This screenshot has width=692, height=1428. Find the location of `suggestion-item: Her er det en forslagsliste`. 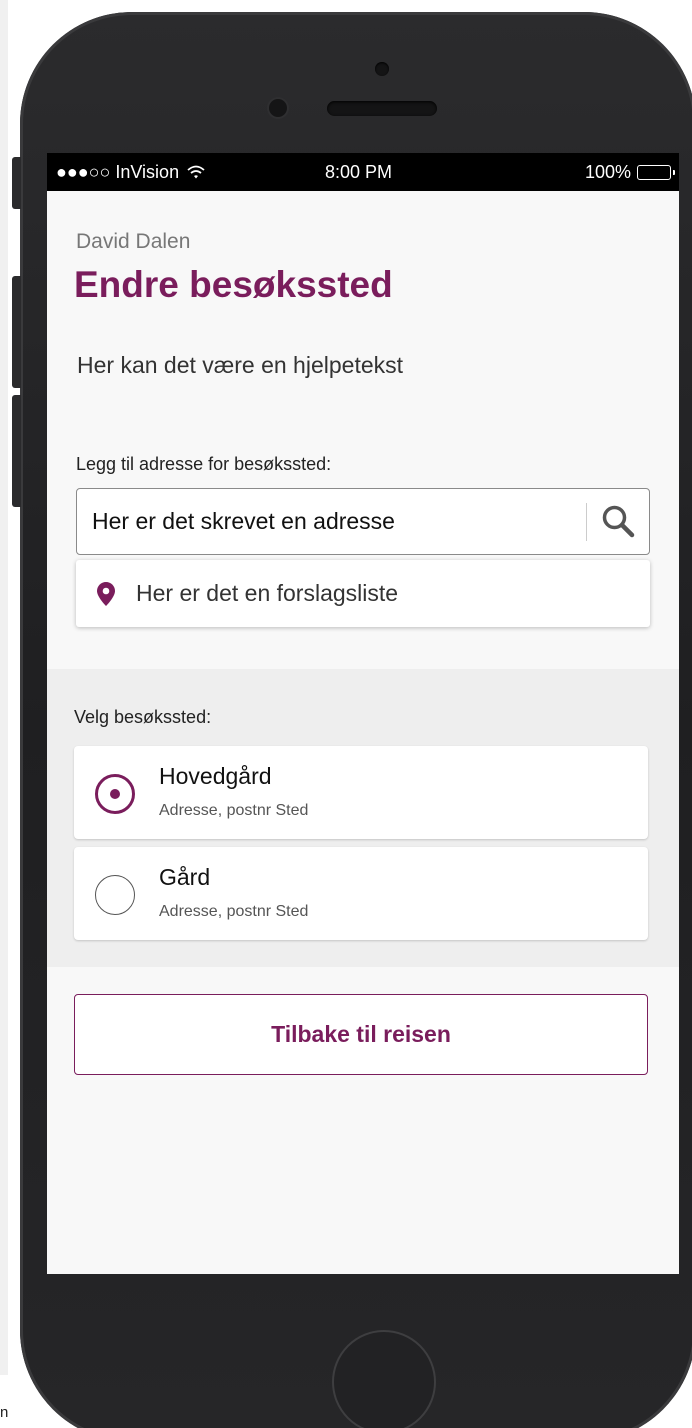

suggestion-item: Her er det en forslagsliste is located at coordinates (363, 593).